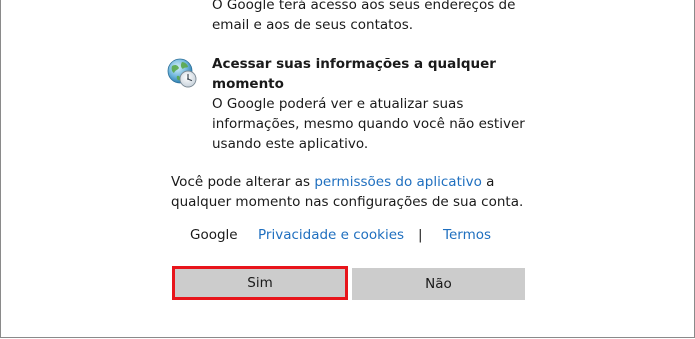  I want to click on footer-text-before: Você pode alterar as, so click(243, 182).